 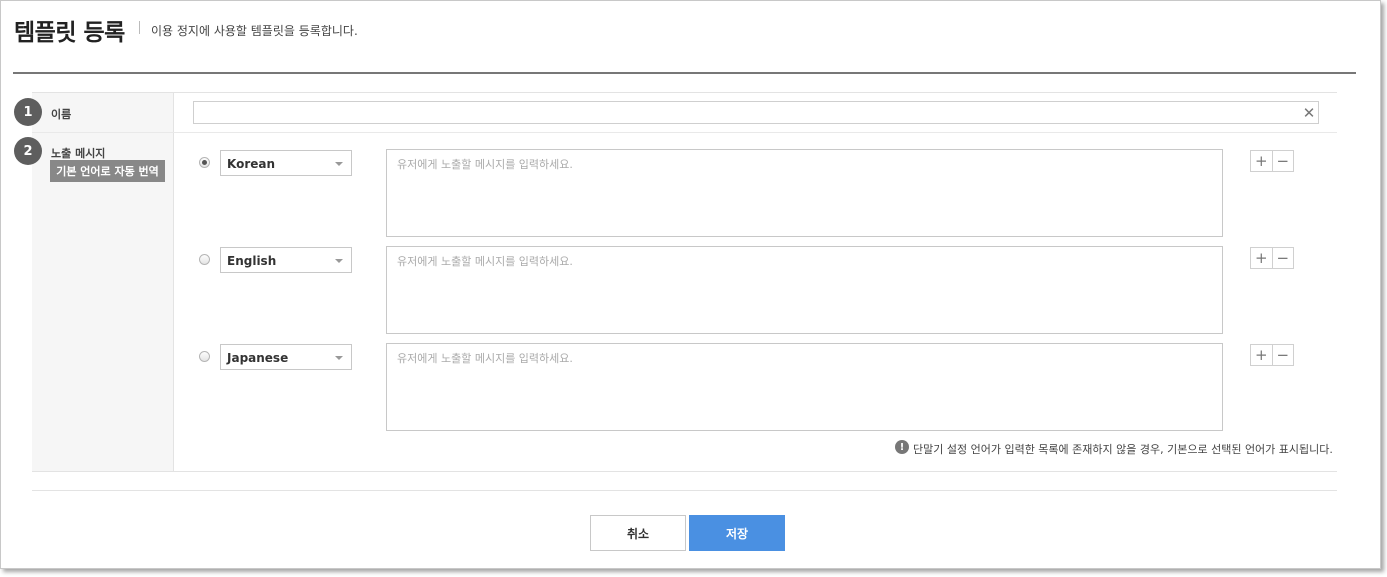 I want to click on step-badge-1: 1, so click(x=28, y=112).